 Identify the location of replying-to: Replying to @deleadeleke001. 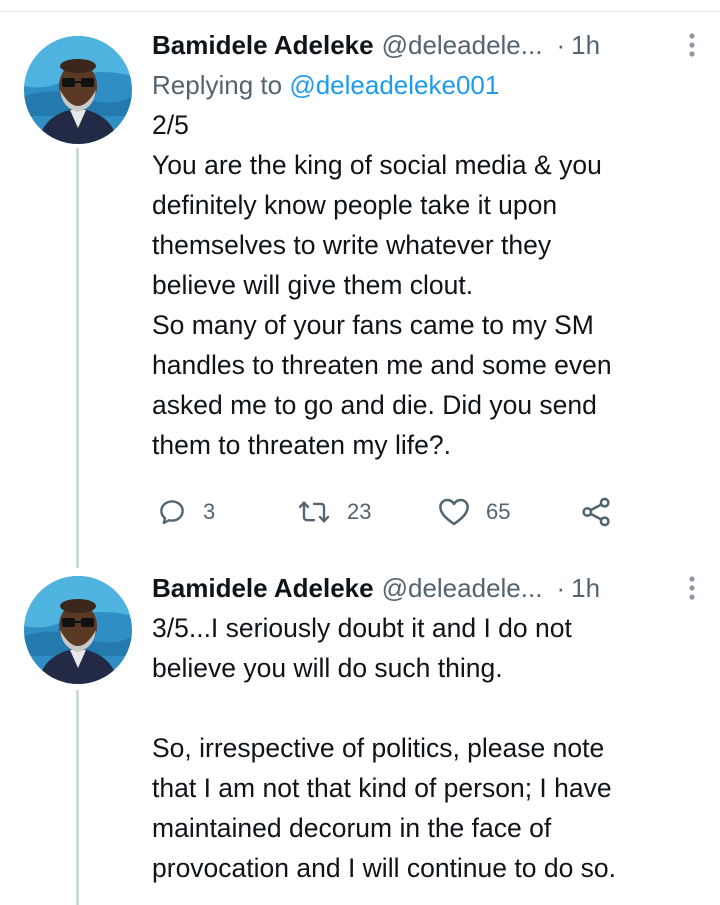
(424, 85).